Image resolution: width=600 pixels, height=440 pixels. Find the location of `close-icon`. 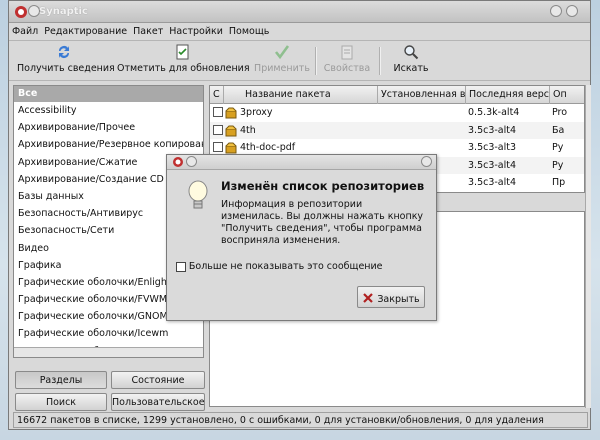

close-icon is located at coordinates (368, 298).